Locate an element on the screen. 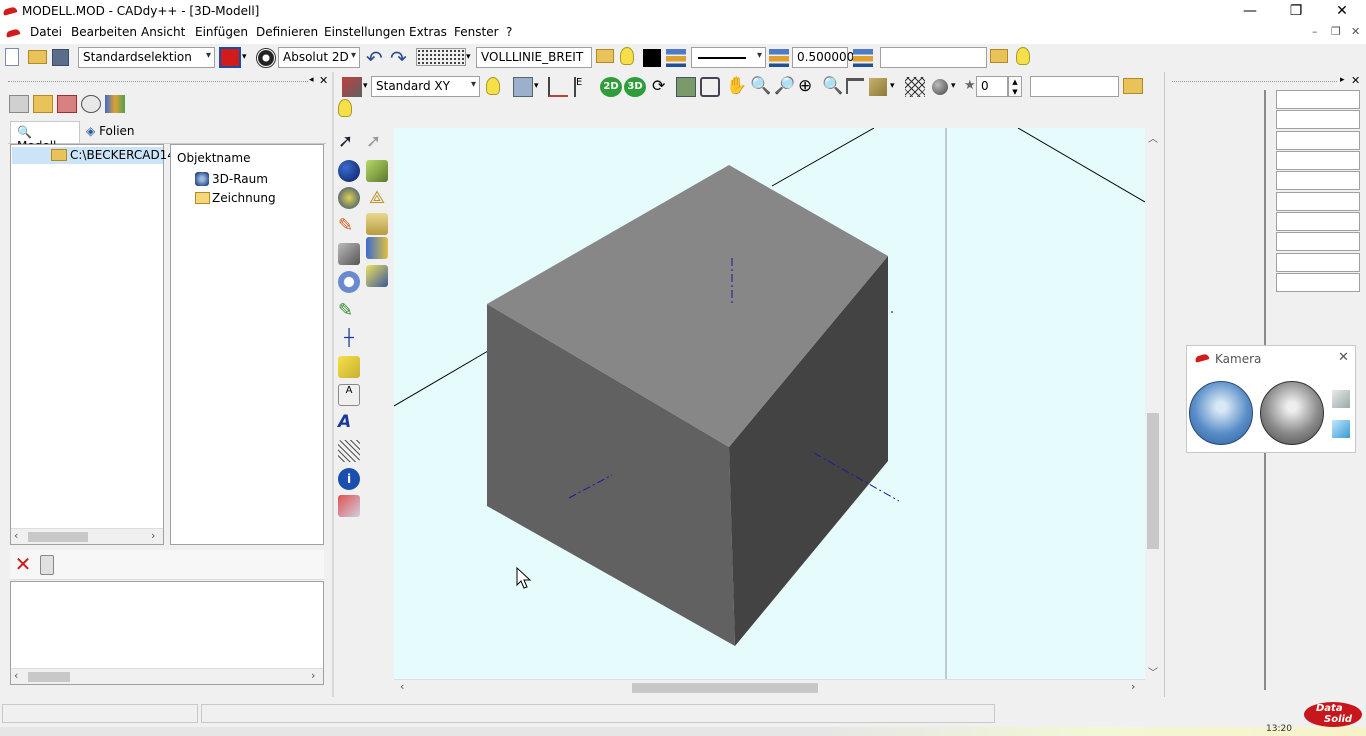 The height and width of the screenshot is (736, 1366). line-type-field: VOLLLINIE_BREIT is located at coordinates (534, 57).